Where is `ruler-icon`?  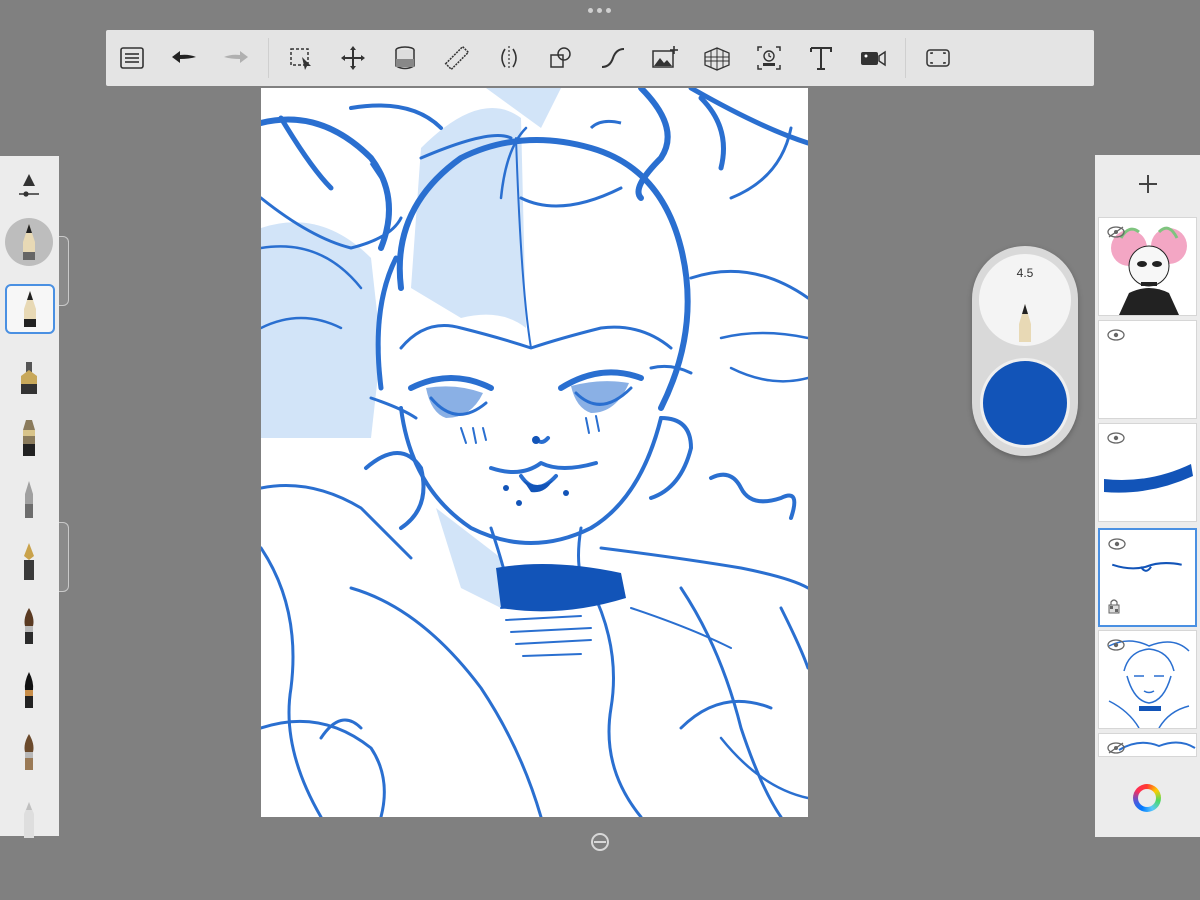
ruler-icon is located at coordinates (457, 58).